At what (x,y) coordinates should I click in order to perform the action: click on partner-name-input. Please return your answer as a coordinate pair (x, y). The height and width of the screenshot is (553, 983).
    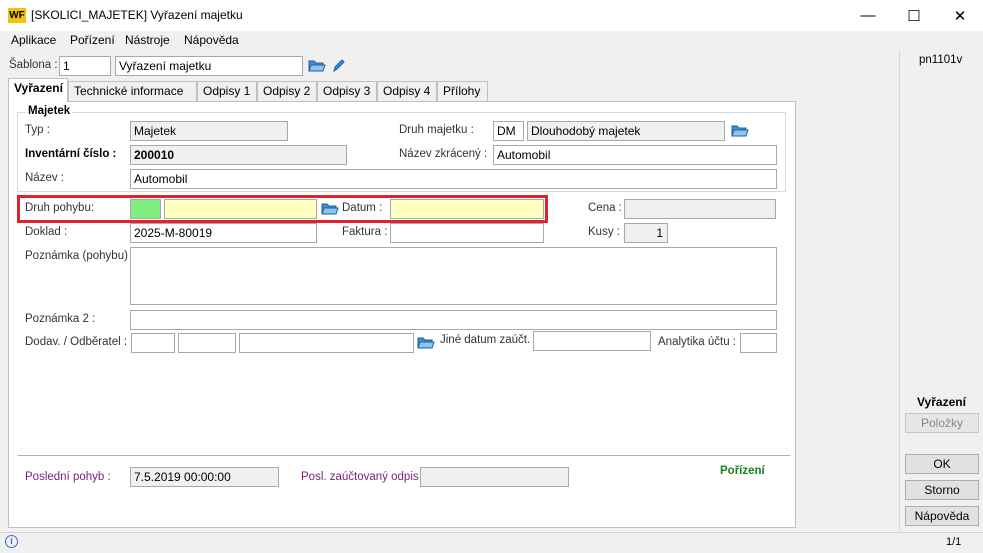
    Looking at the image, I should click on (326, 343).